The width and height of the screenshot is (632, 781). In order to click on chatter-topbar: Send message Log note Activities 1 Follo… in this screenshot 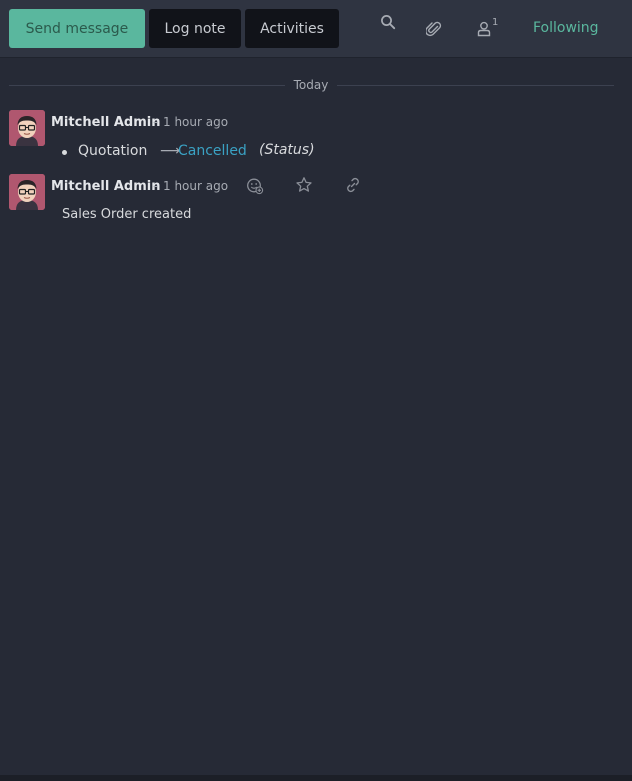, I will do `click(316, 29)`.